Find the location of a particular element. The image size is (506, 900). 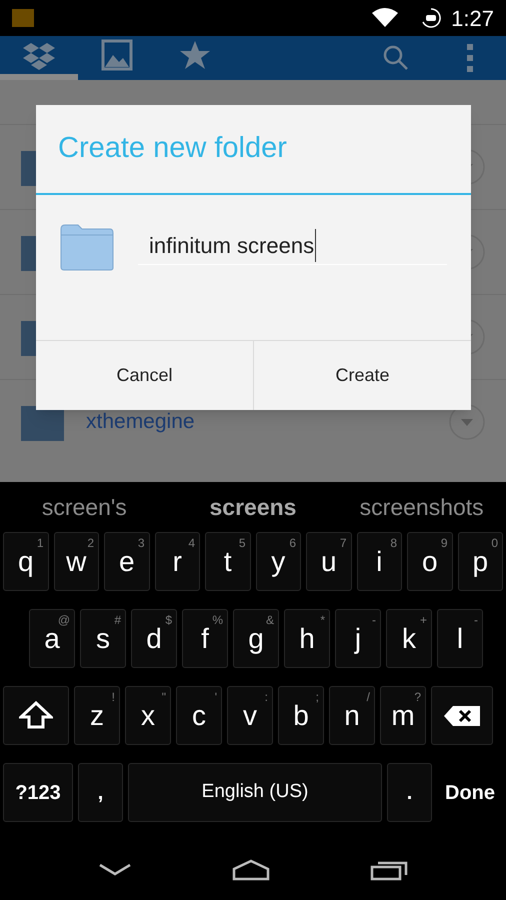

folder-name-field: infinitum screens is located at coordinates (292, 246).